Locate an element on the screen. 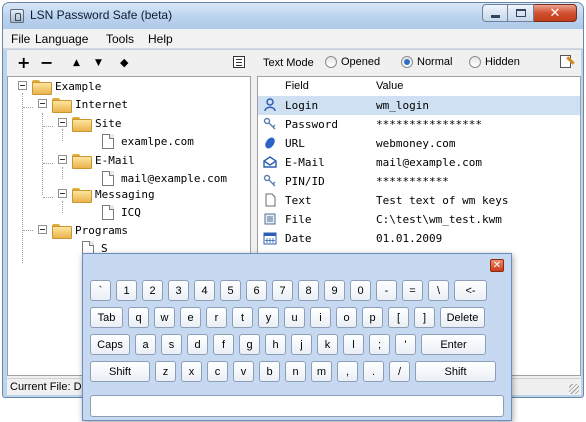 This screenshot has height=422, width=586. key-0-8: 8 is located at coordinates (308, 290).